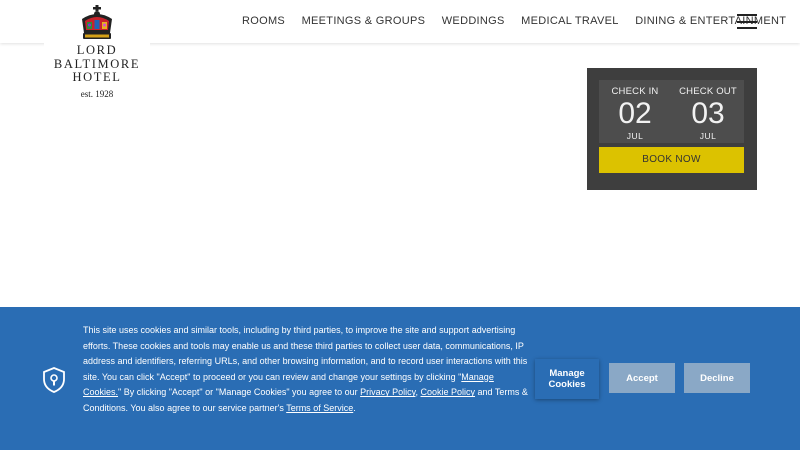 The width and height of the screenshot is (800, 450). I want to click on manage-cookies-button: Manage Cookies, so click(567, 379).